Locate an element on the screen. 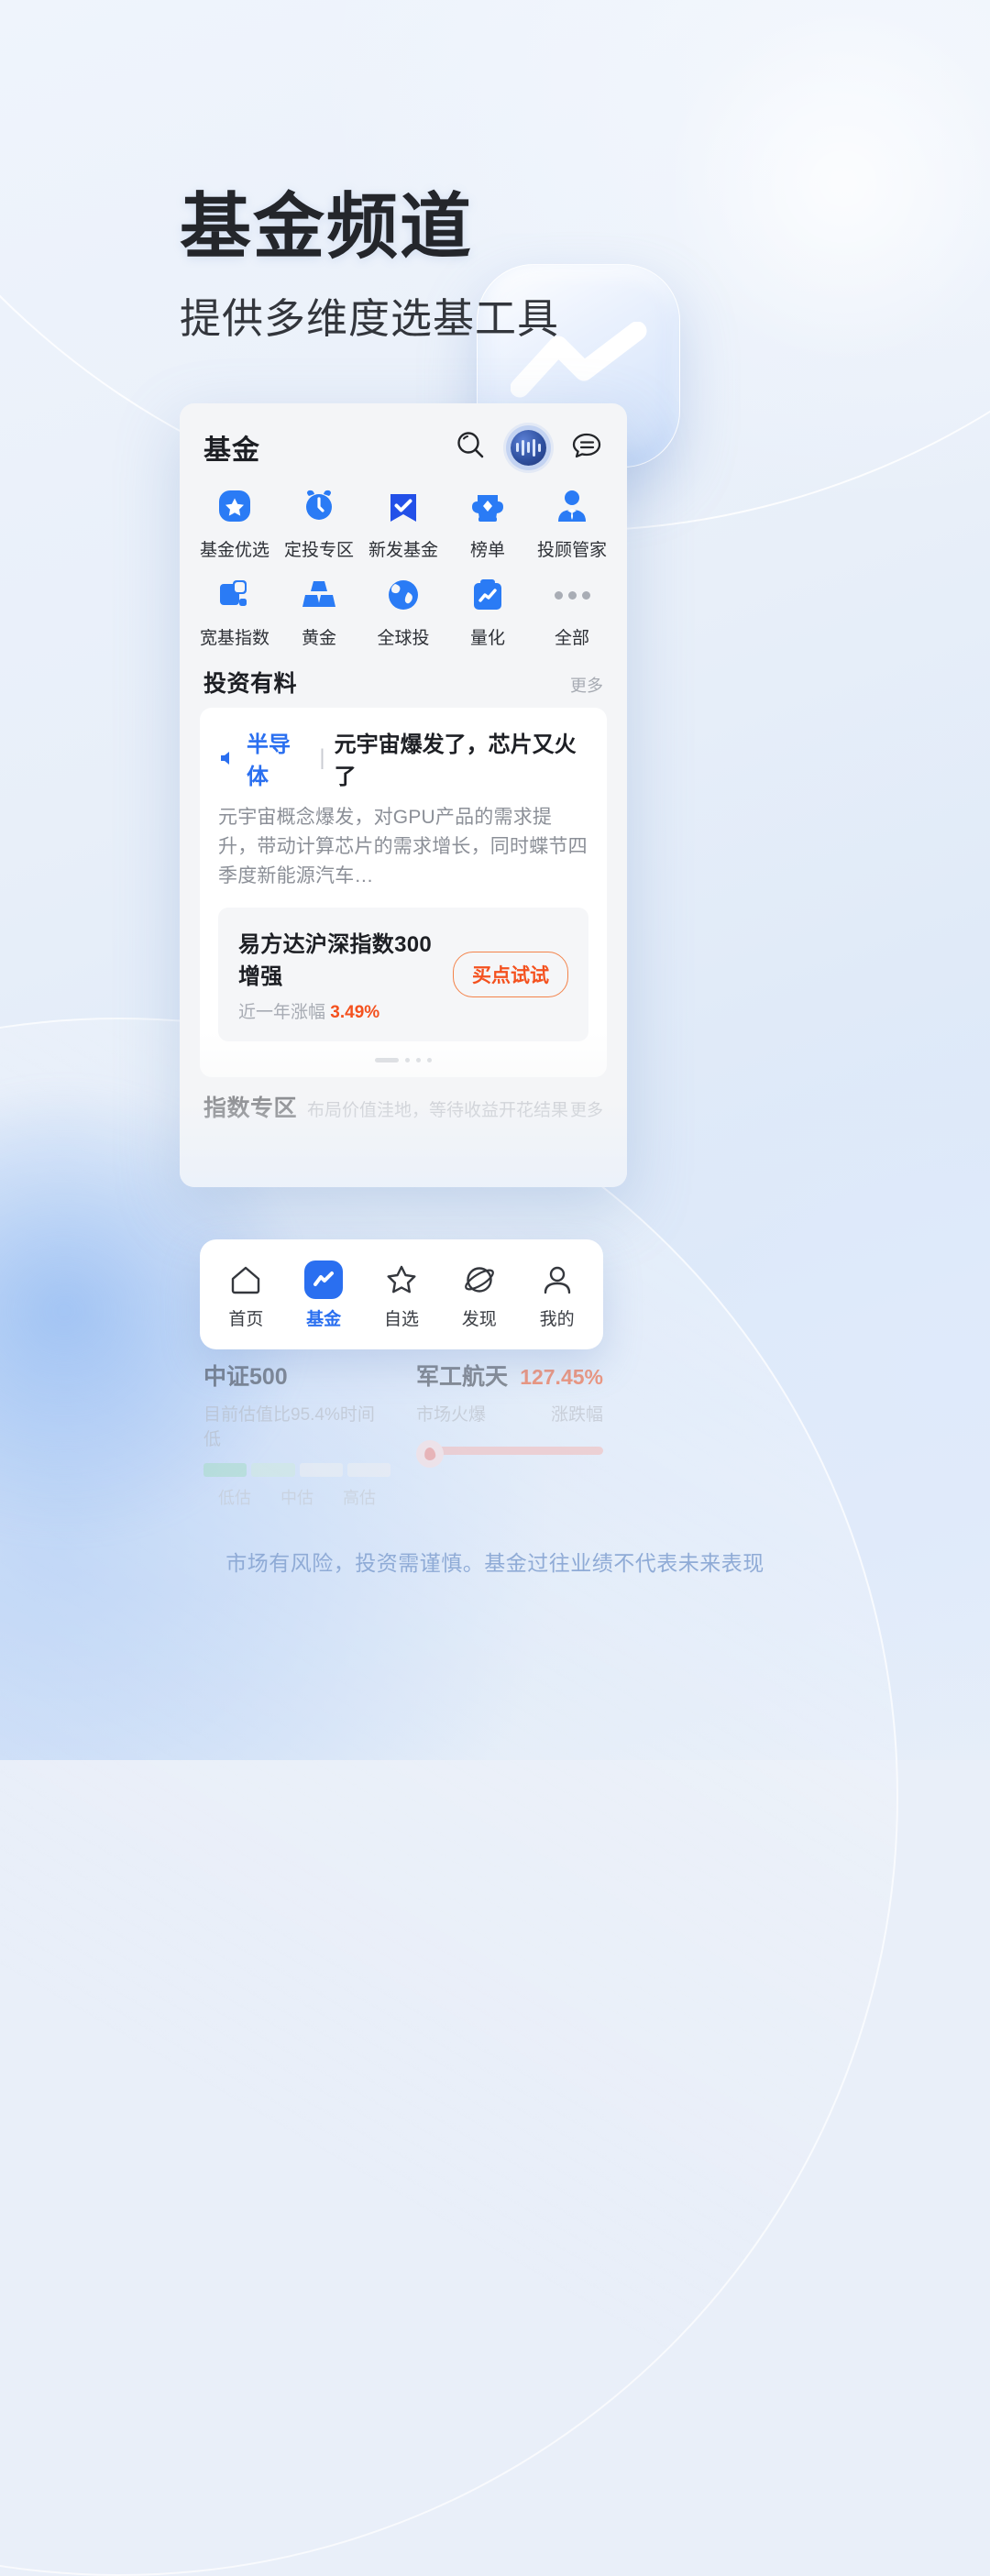 This screenshot has width=990, height=2576. grid-item-label: 量化 is located at coordinates (487, 638).